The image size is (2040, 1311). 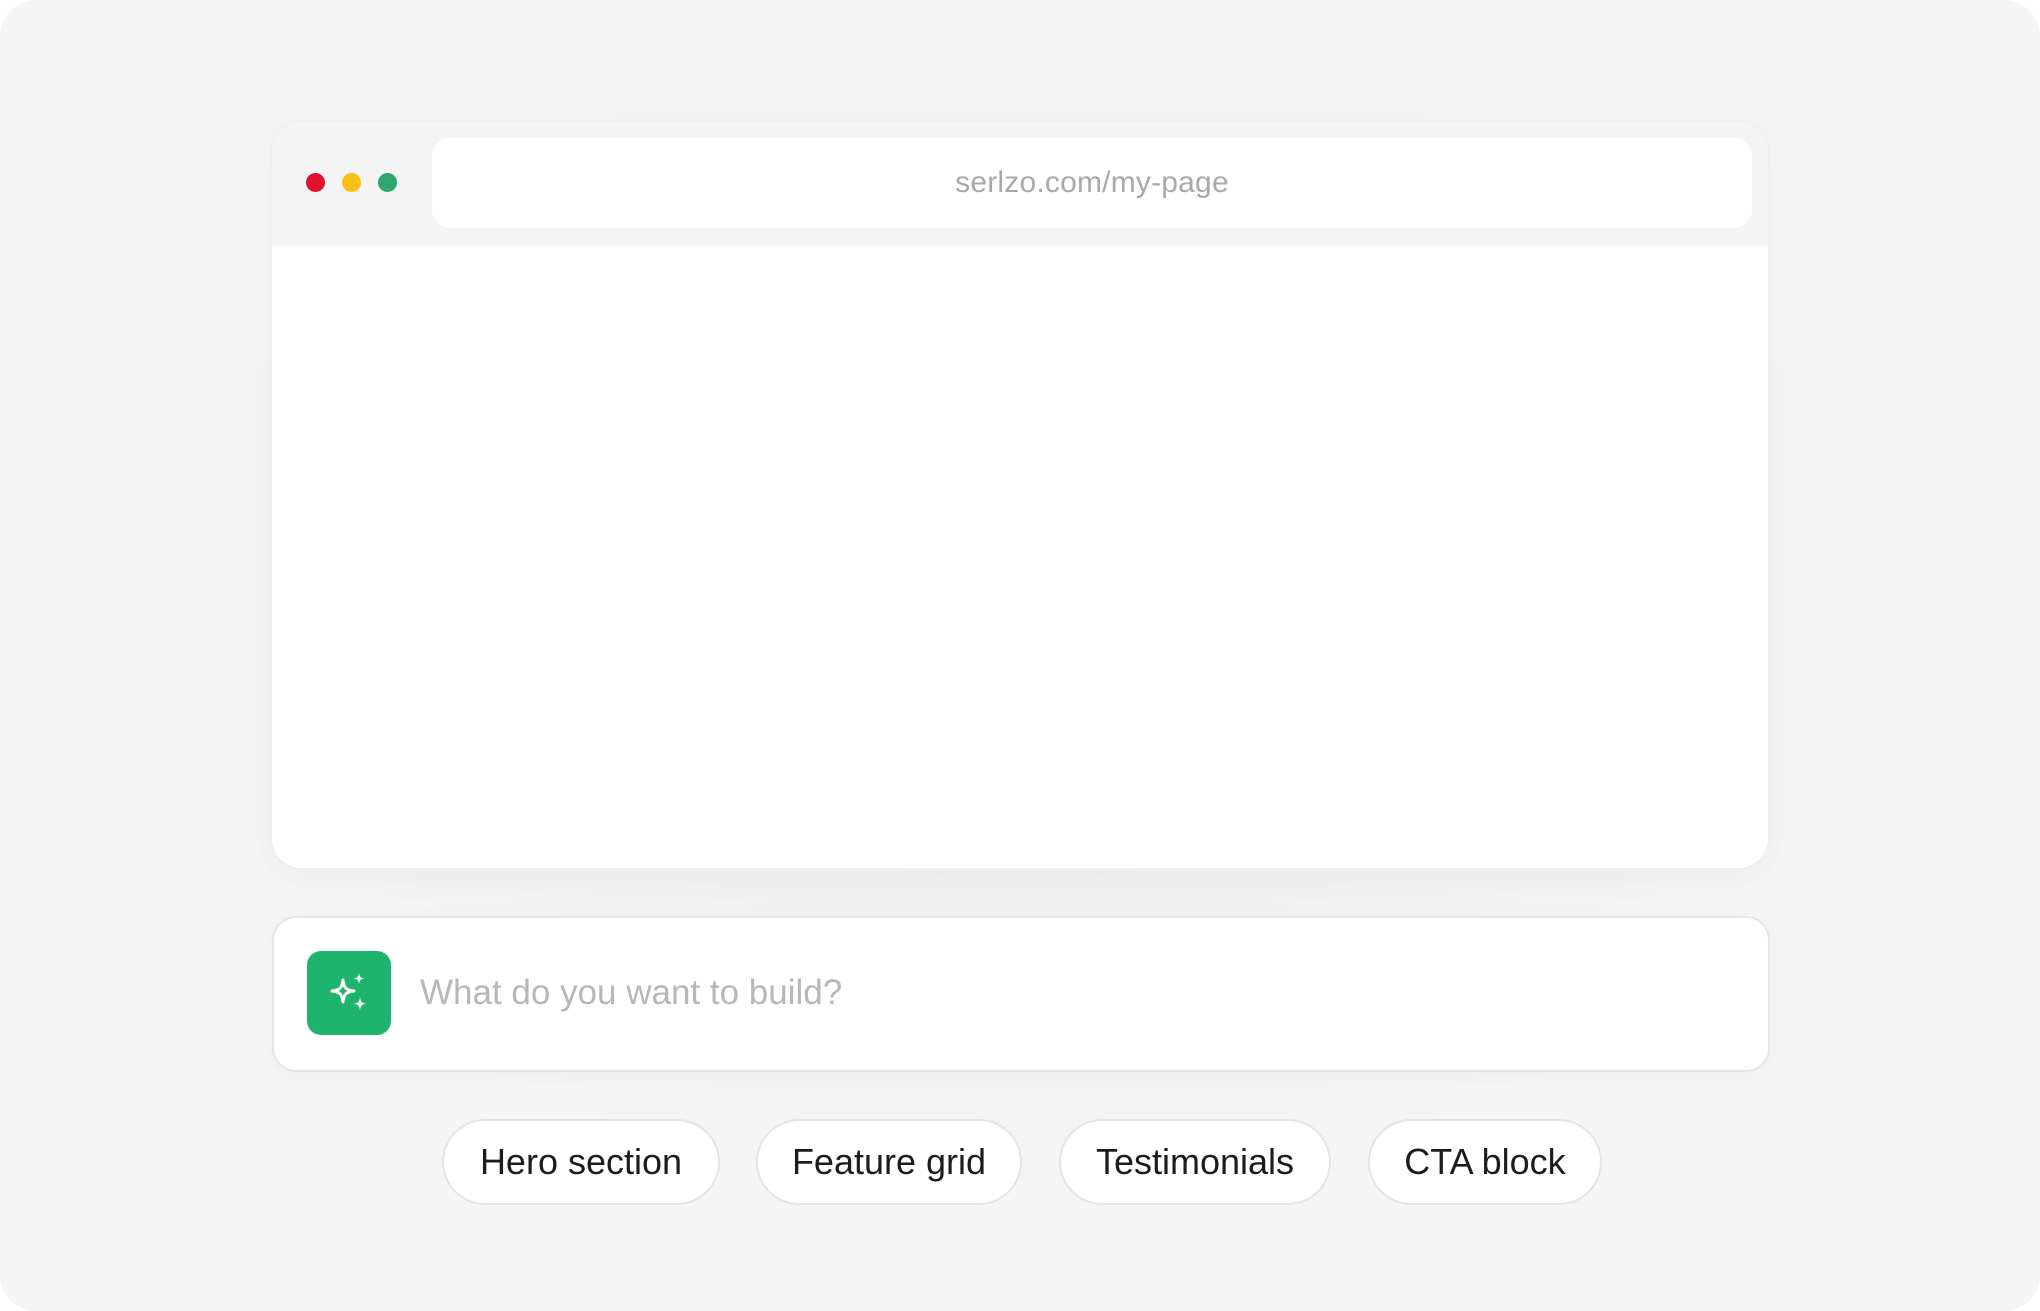 I want to click on browser-toolbar: serlzo.com/my-page, so click(x=1020, y=184).